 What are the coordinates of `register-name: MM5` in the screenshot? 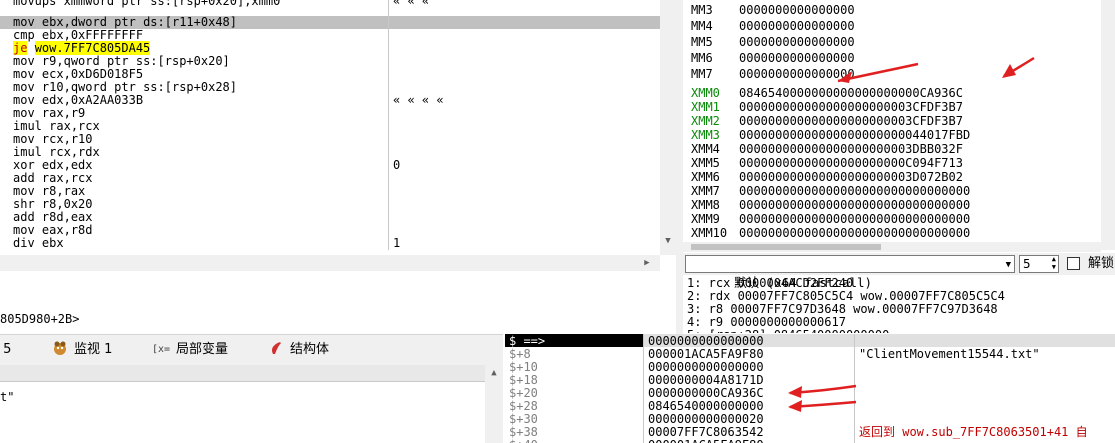 It's located at (702, 42).